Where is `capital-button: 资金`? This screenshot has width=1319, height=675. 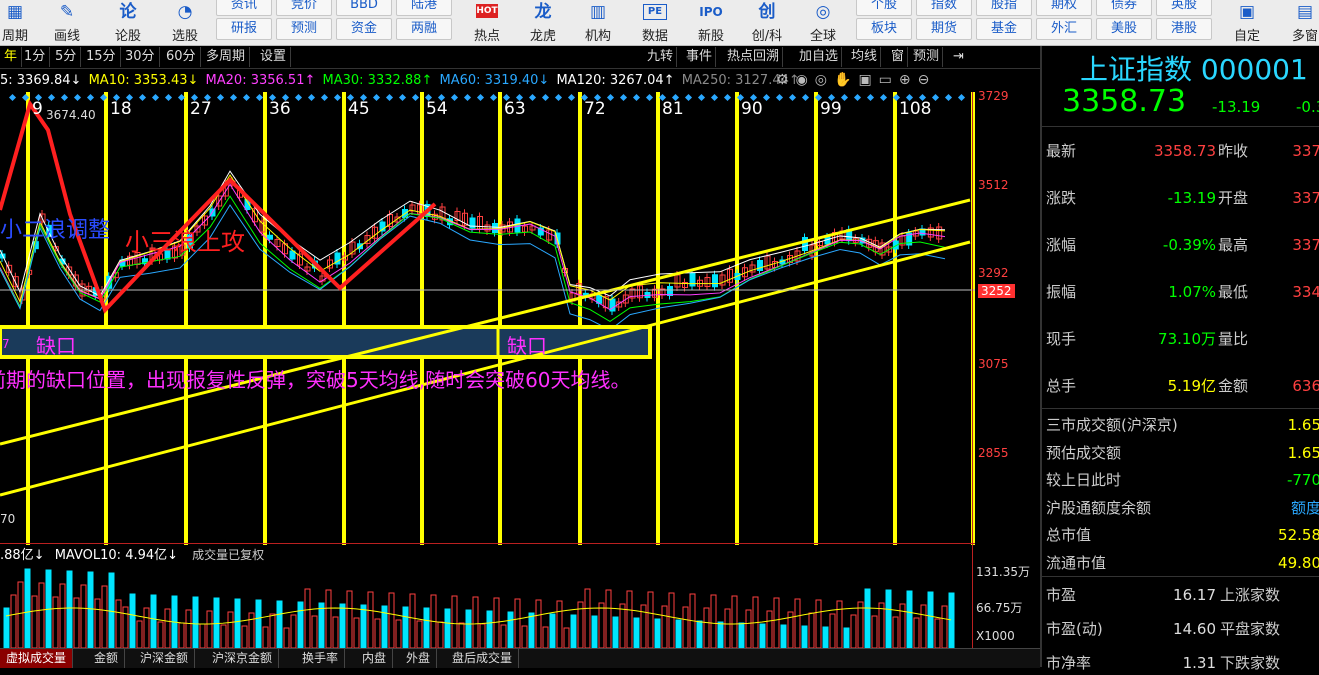 capital-button: 资金 is located at coordinates (364, 29).